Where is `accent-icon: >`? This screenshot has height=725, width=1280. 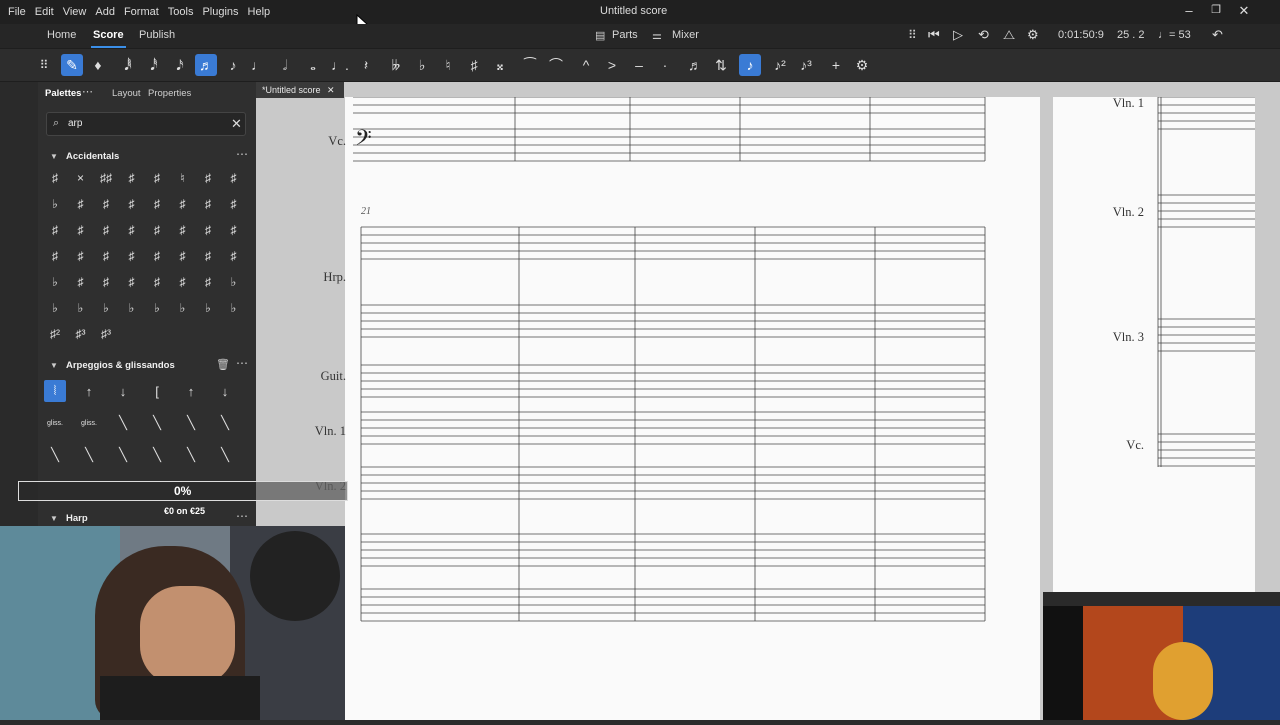 accent-icon: > is located at coordinates (612, 65).